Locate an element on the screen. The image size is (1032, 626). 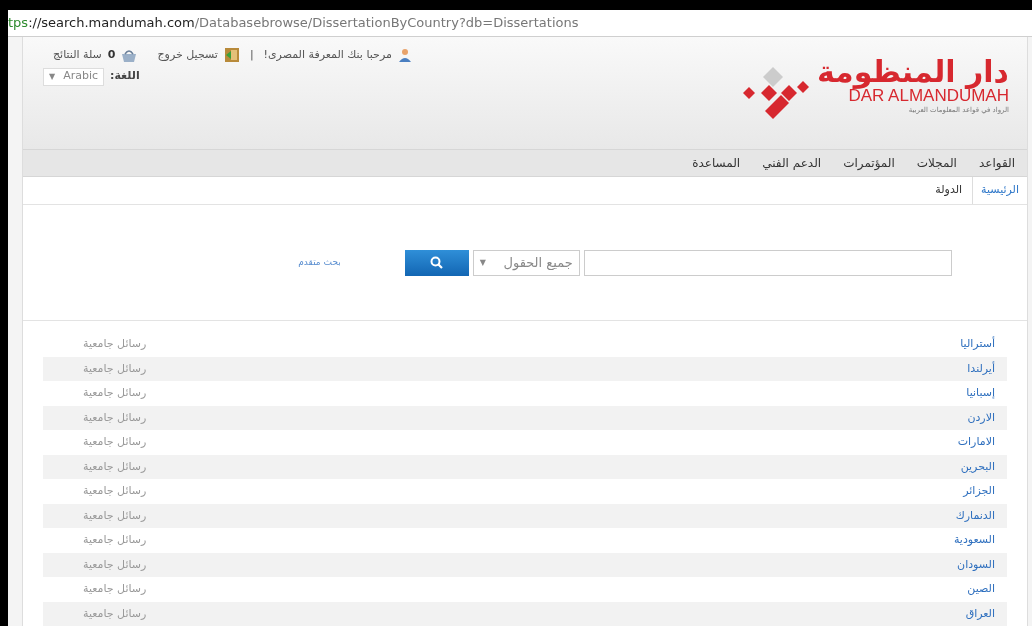
search-icon is located at coordinates (437, 262).